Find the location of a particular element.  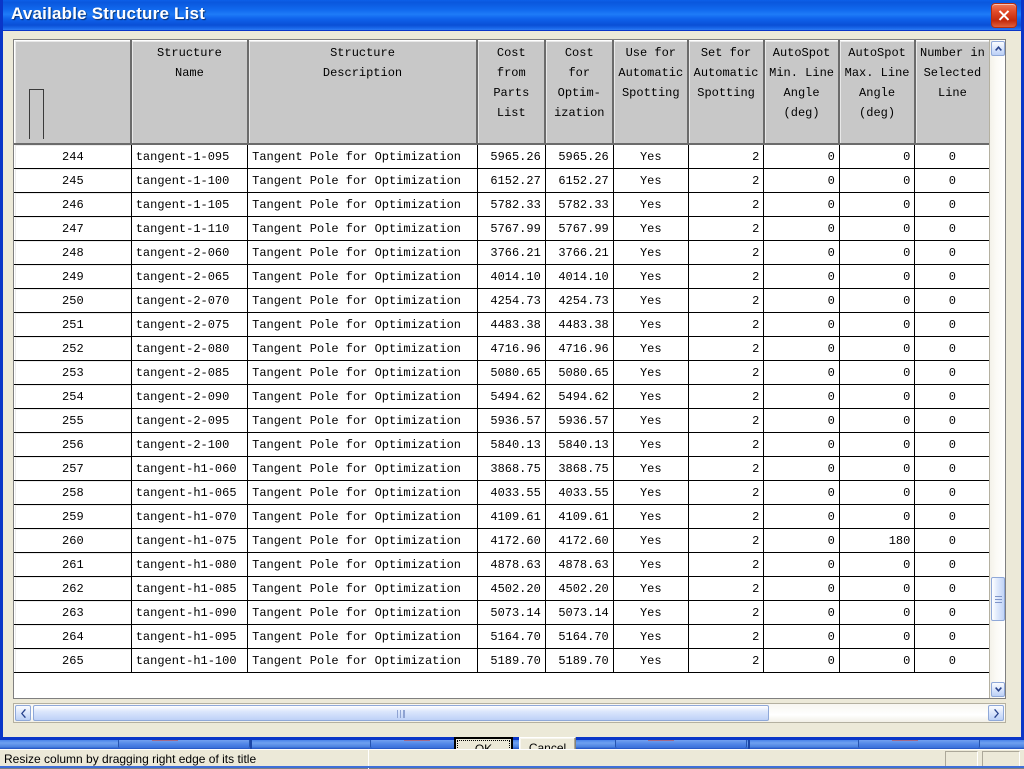

structure-name-cell: tangent-1-100 is located at coordinates (189, 181).